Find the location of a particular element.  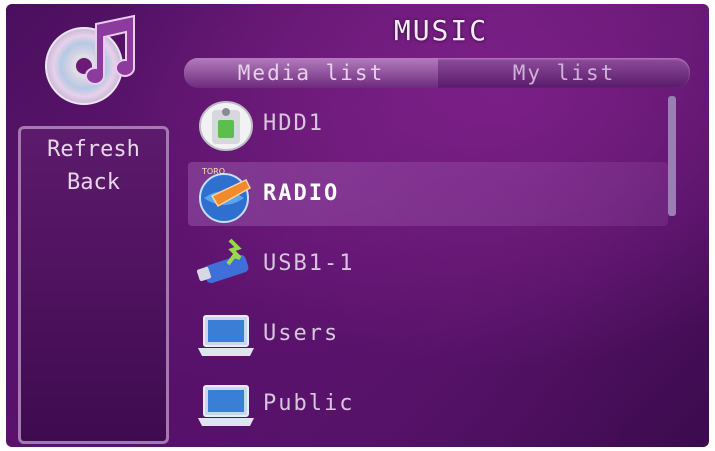

side-menu: Refresh Back is located at coordinates (93, 285).